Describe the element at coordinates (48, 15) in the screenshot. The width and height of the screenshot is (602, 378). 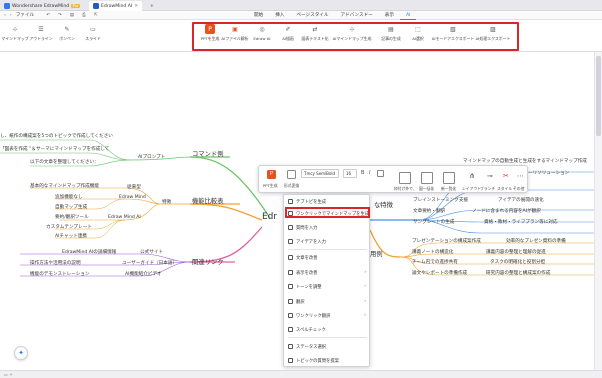
I see `undo-icon: ↶` at that location.